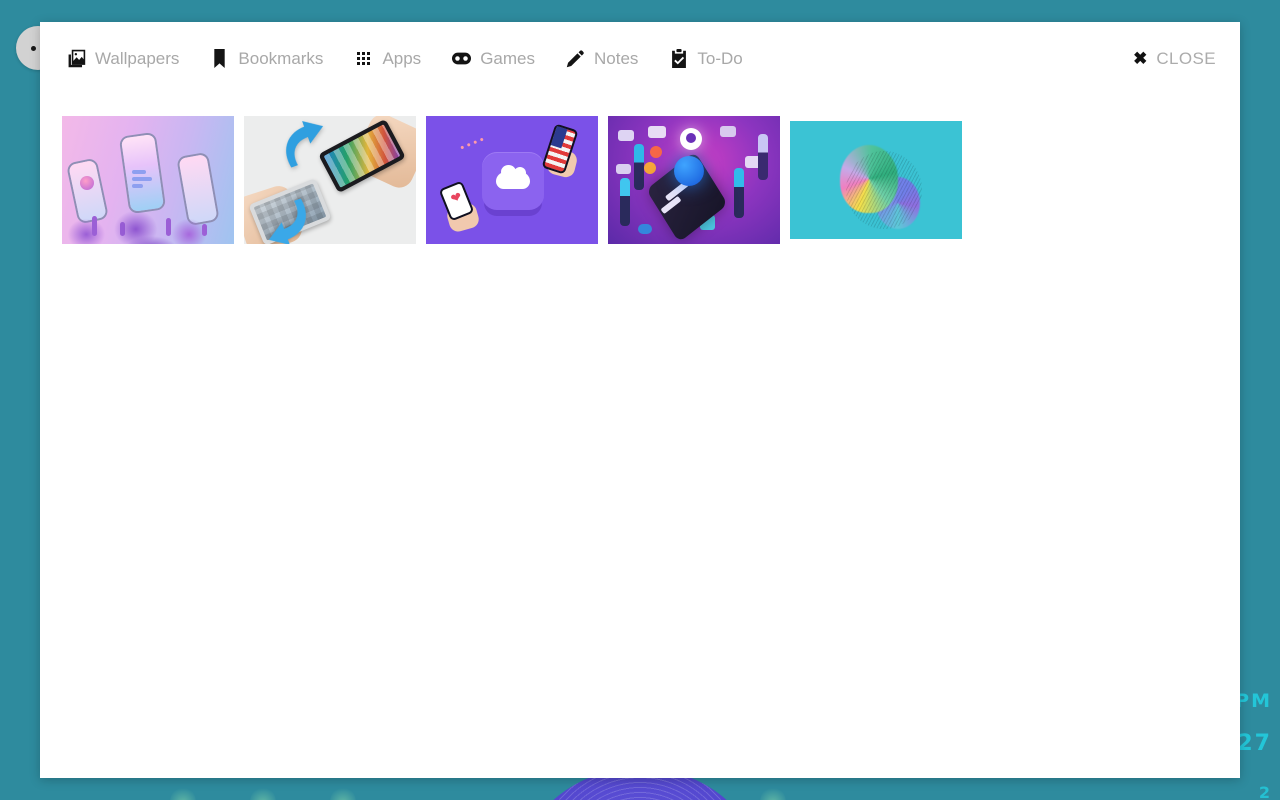 This screenshot has width=1280, height=800. Describe the element at coordinates (137, 58) in the screenshot. I see `nav-label: Wallpapers` at that location.